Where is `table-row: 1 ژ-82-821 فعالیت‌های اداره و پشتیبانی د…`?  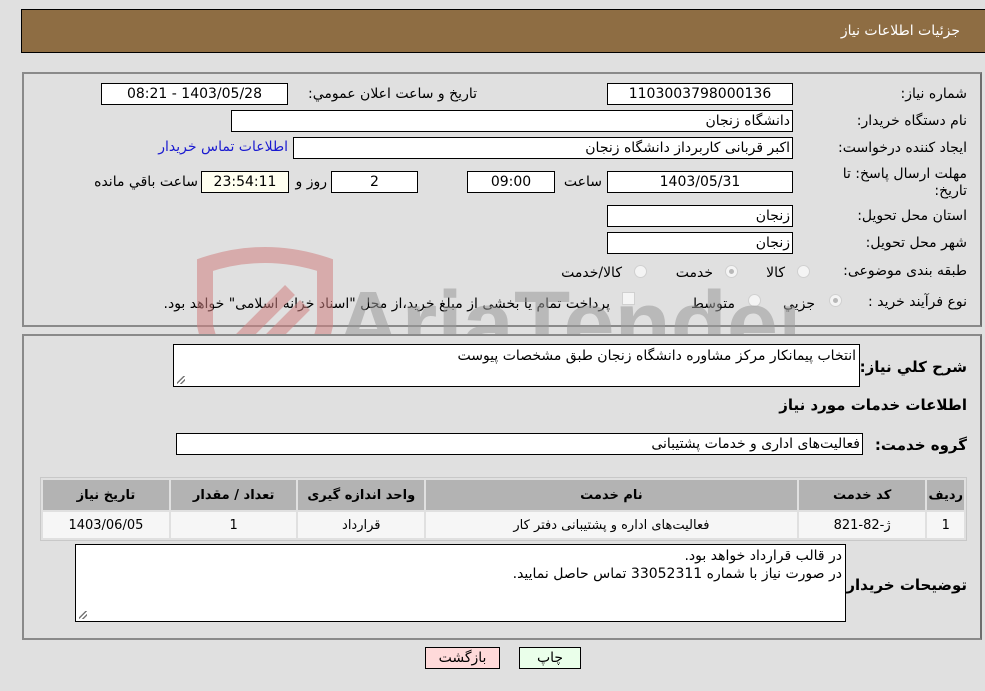
table-row: 1 ژ-82-821 فعالیت‌های اداره و پشتیبانی د… is located at coordinates (503, 525).